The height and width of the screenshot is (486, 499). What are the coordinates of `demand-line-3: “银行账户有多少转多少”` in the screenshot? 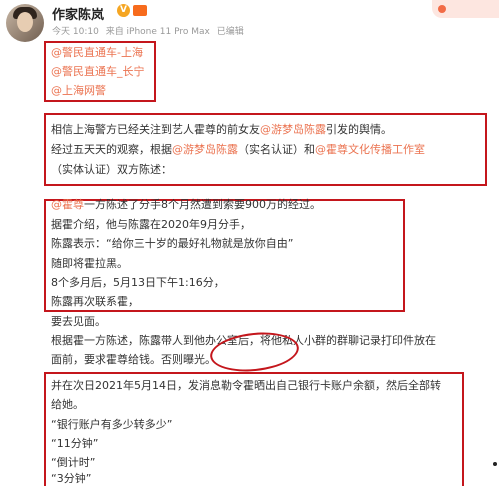 It's located at (112, 424).